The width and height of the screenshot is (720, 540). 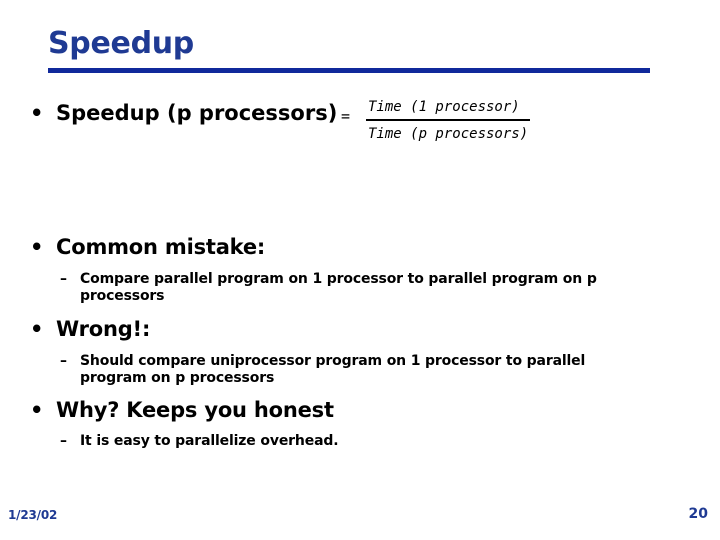 What do you see at coordinates (161, 247) in the screenshot?
I see `bullet-label: Common mistake:` at bounding box center [161, 247].